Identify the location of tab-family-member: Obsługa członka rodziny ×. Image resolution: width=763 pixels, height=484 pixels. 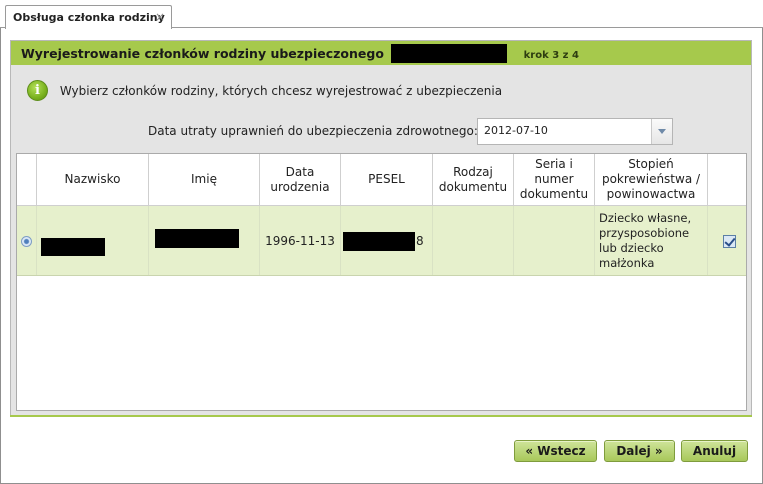
(88, 17).